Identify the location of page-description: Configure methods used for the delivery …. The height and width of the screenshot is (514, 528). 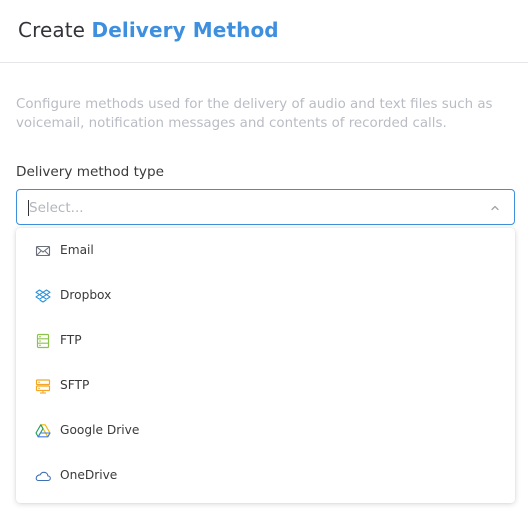
(254, 114).